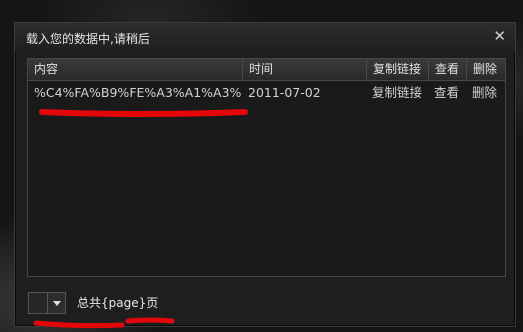 This screenshot has height=332, width=523. I want to click on column-header-content: 内容, so click(135, 69).